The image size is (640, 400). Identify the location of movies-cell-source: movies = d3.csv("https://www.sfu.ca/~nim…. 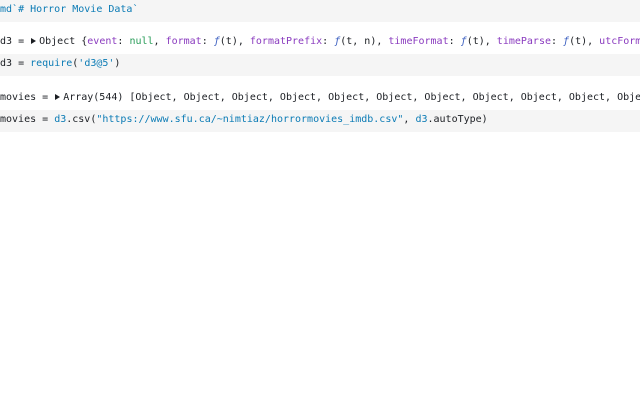
(320, 121).